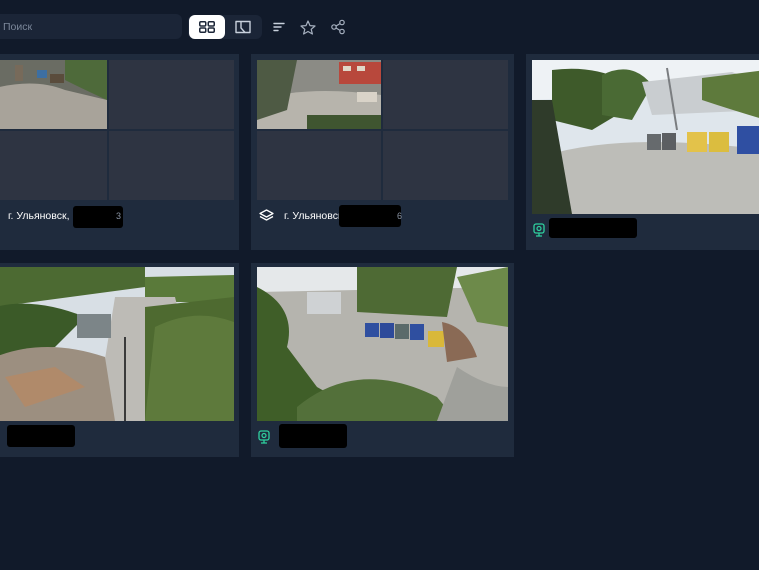 Image resolution: width=759 pixels, height=570 pixels. I want to click on favorite-button, so click(308, 27).